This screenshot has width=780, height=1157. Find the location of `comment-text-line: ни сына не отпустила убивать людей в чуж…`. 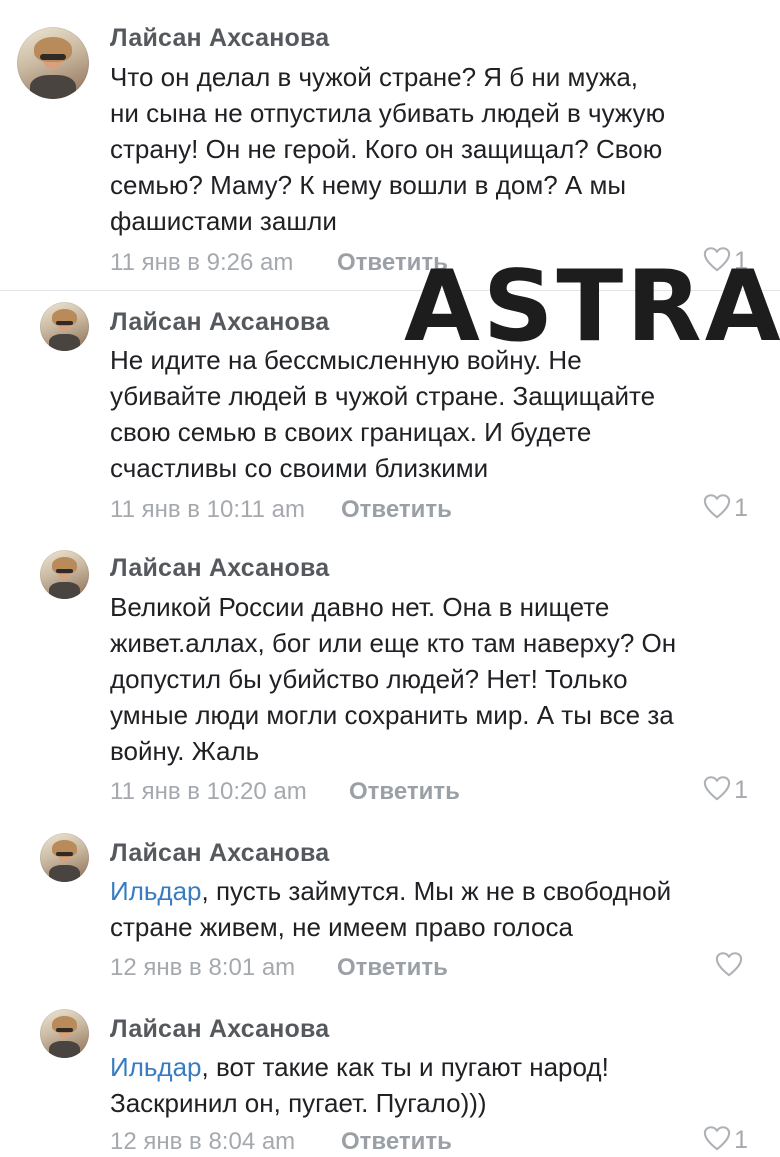

comment-text-line: ни сына не отпустила убивать людей в чуж… is located at coordinates (388, 113).